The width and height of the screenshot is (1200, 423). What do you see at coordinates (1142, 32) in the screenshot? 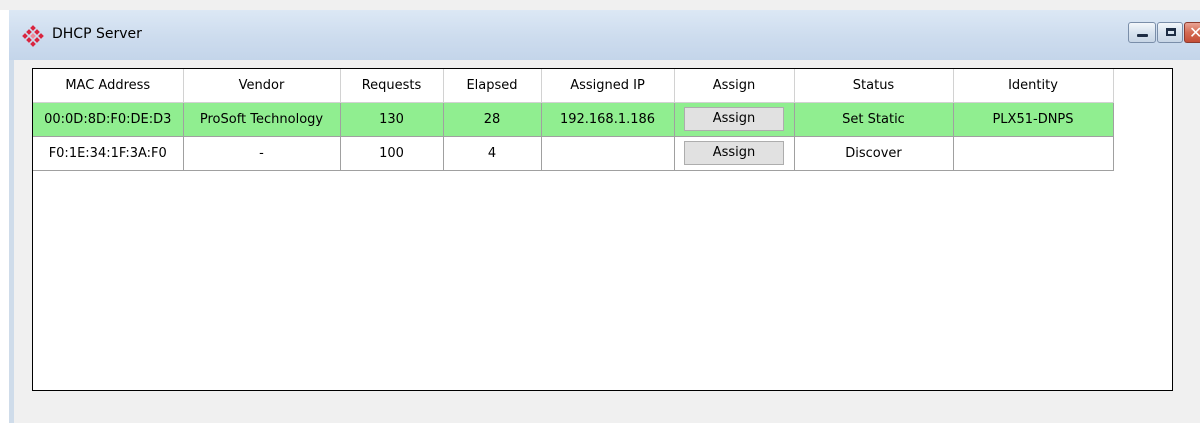
I see `minimize-button` at bounding box center [1142, 32].